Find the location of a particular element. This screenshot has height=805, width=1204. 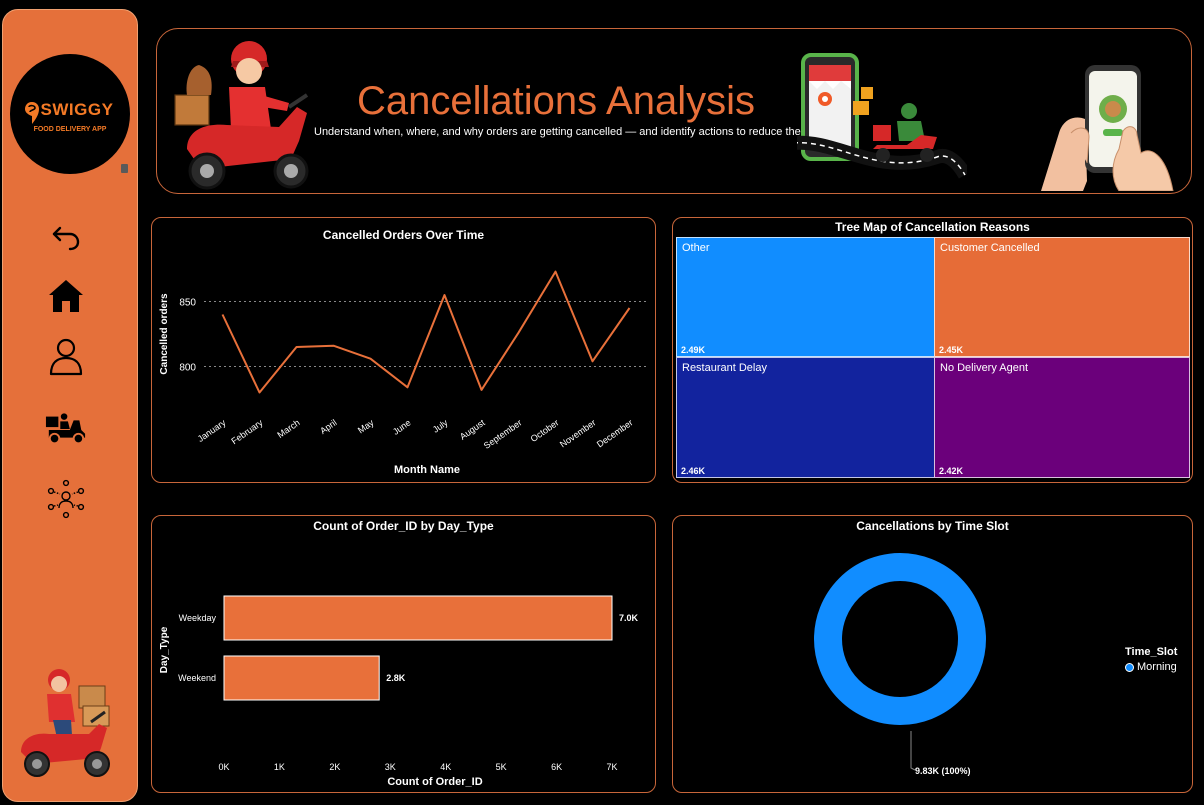

sidebar: SWIGGY FOOD DELIVERY APP is located at coordinates (70, 405).